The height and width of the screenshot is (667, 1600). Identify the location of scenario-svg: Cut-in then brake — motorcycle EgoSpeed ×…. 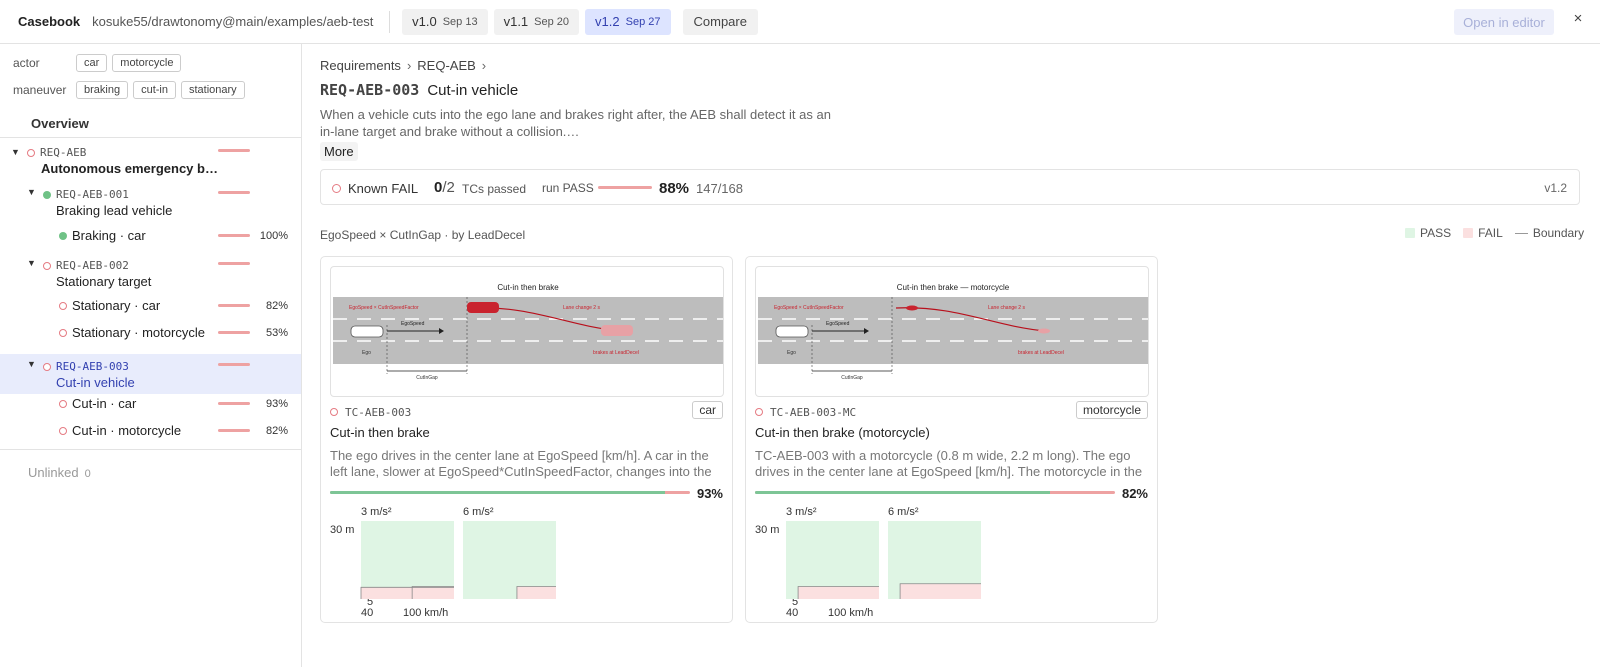
(953, 332).